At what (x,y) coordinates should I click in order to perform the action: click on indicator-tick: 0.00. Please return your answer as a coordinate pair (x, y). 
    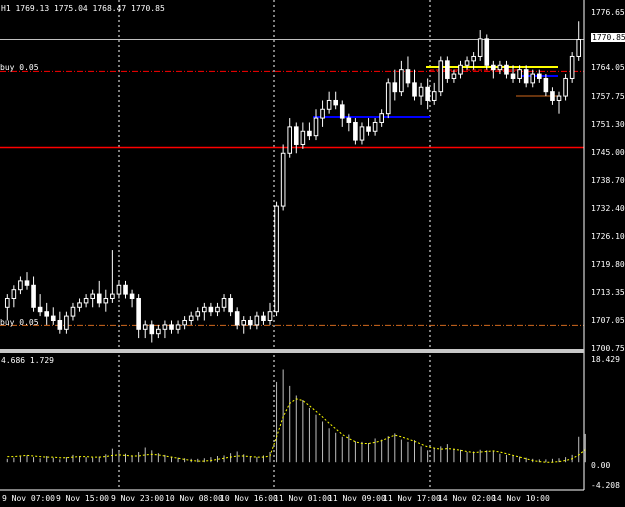
    Looking at the image, I should click on (601, 465).